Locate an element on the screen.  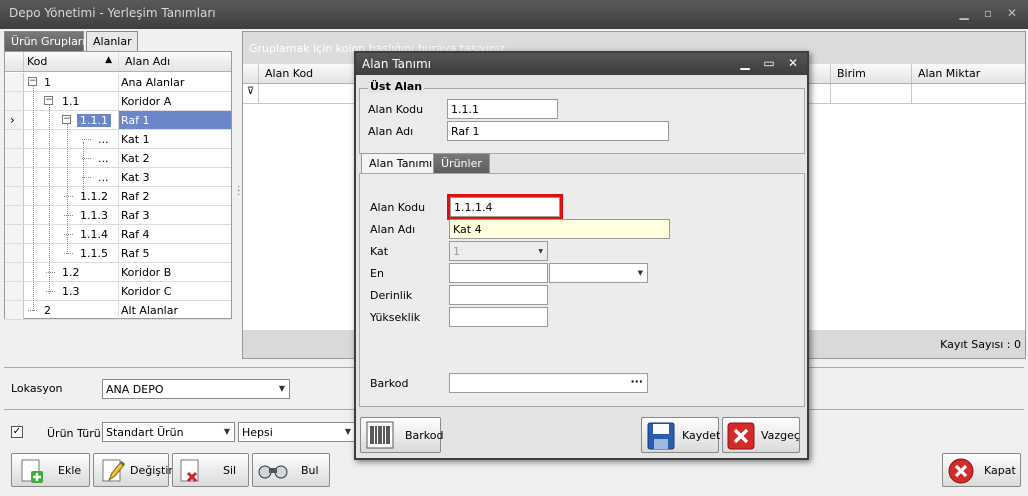
tree-row: −1 Ana Alanlar is located at coordinates (118, 82).